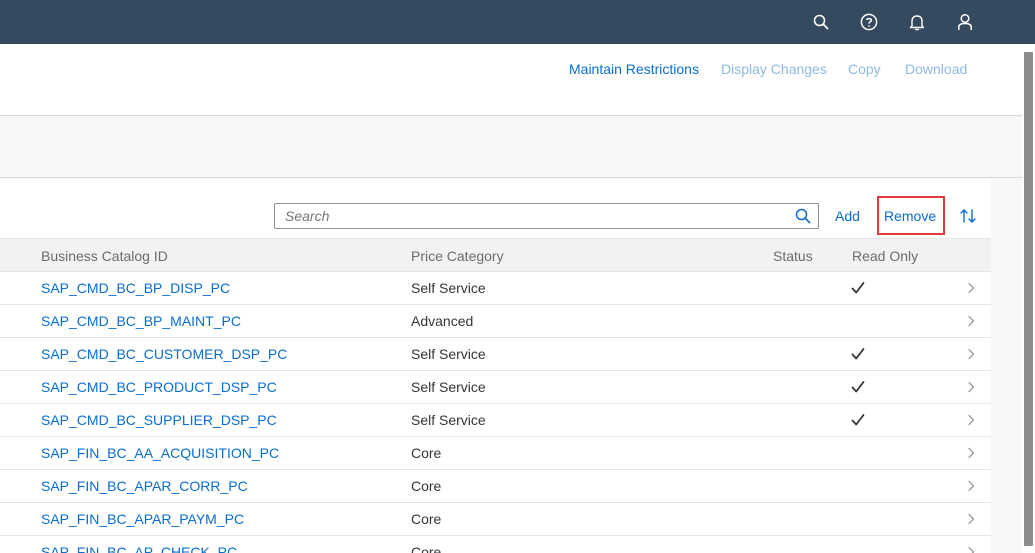 The image size is (1035, 553). I want to click on search-field, so click(546, 216).